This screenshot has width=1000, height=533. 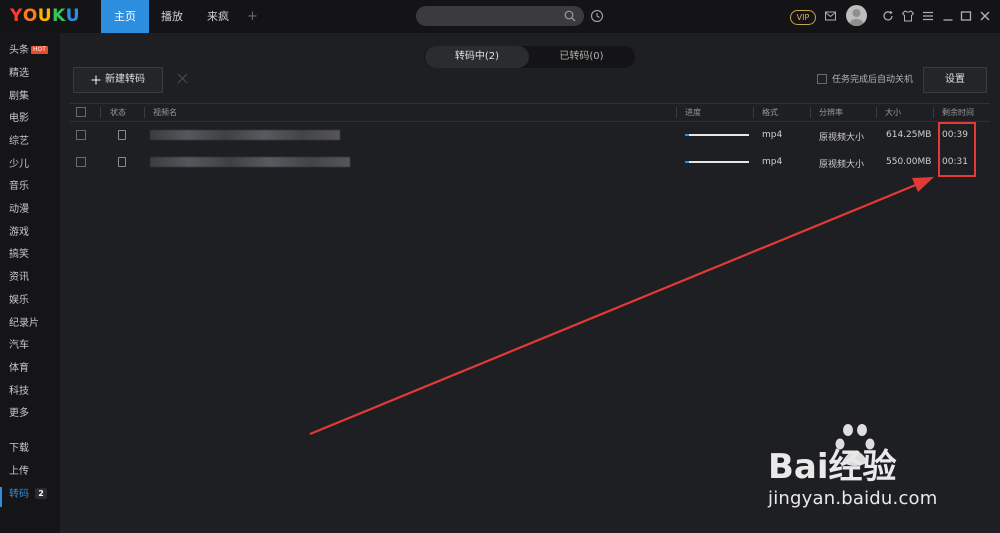 I want to click on user-avatar-icon, so click(x=856, y=17).